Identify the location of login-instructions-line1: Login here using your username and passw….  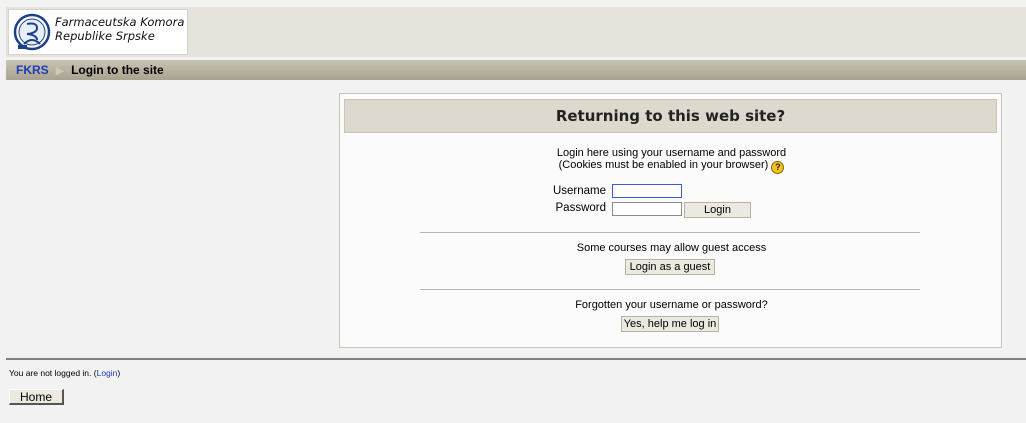
(671, 153).